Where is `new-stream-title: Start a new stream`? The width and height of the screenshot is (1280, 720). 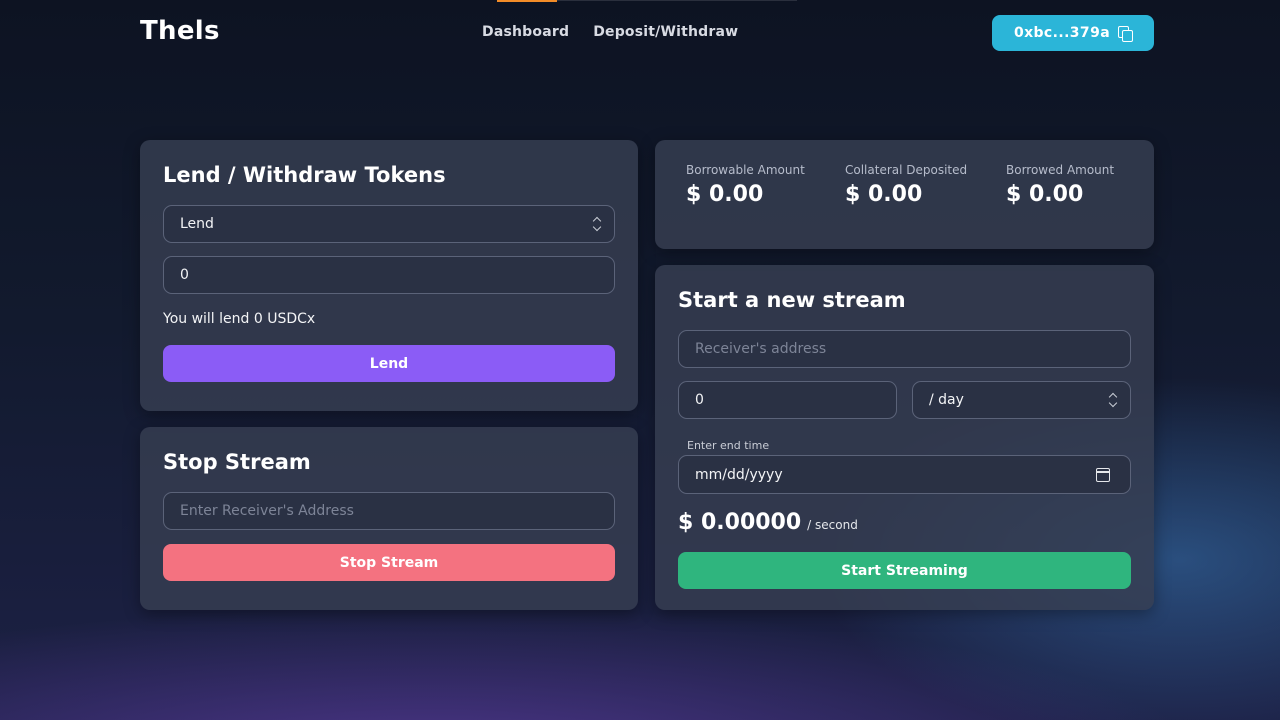 new-stream-title: Start a new stream is located at coordinates (792, 300).